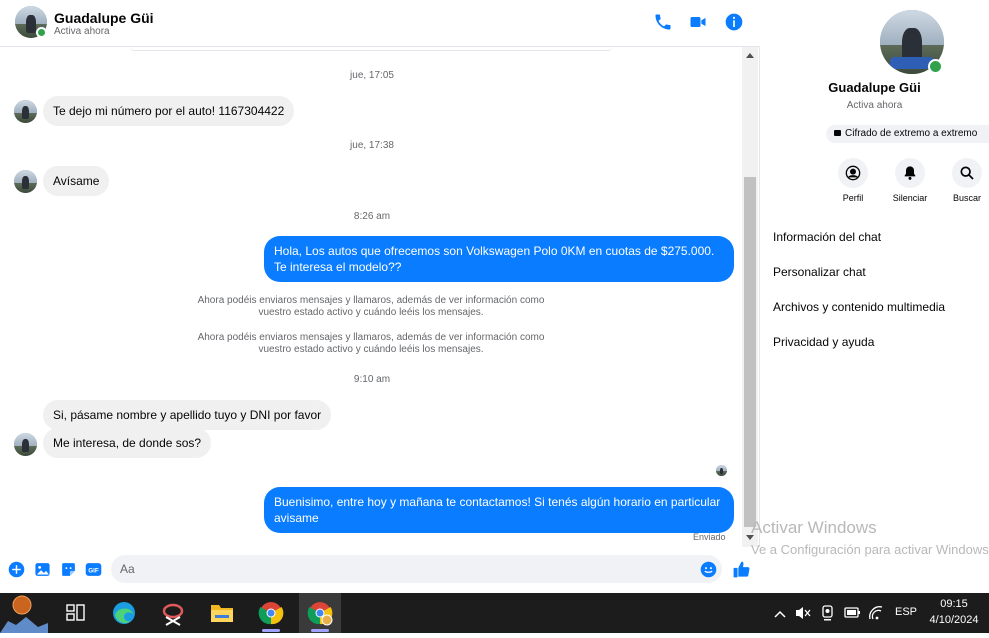 The width and height of the screenshot is (989, 638). I want to click on lock-icon, so click(837, 133).